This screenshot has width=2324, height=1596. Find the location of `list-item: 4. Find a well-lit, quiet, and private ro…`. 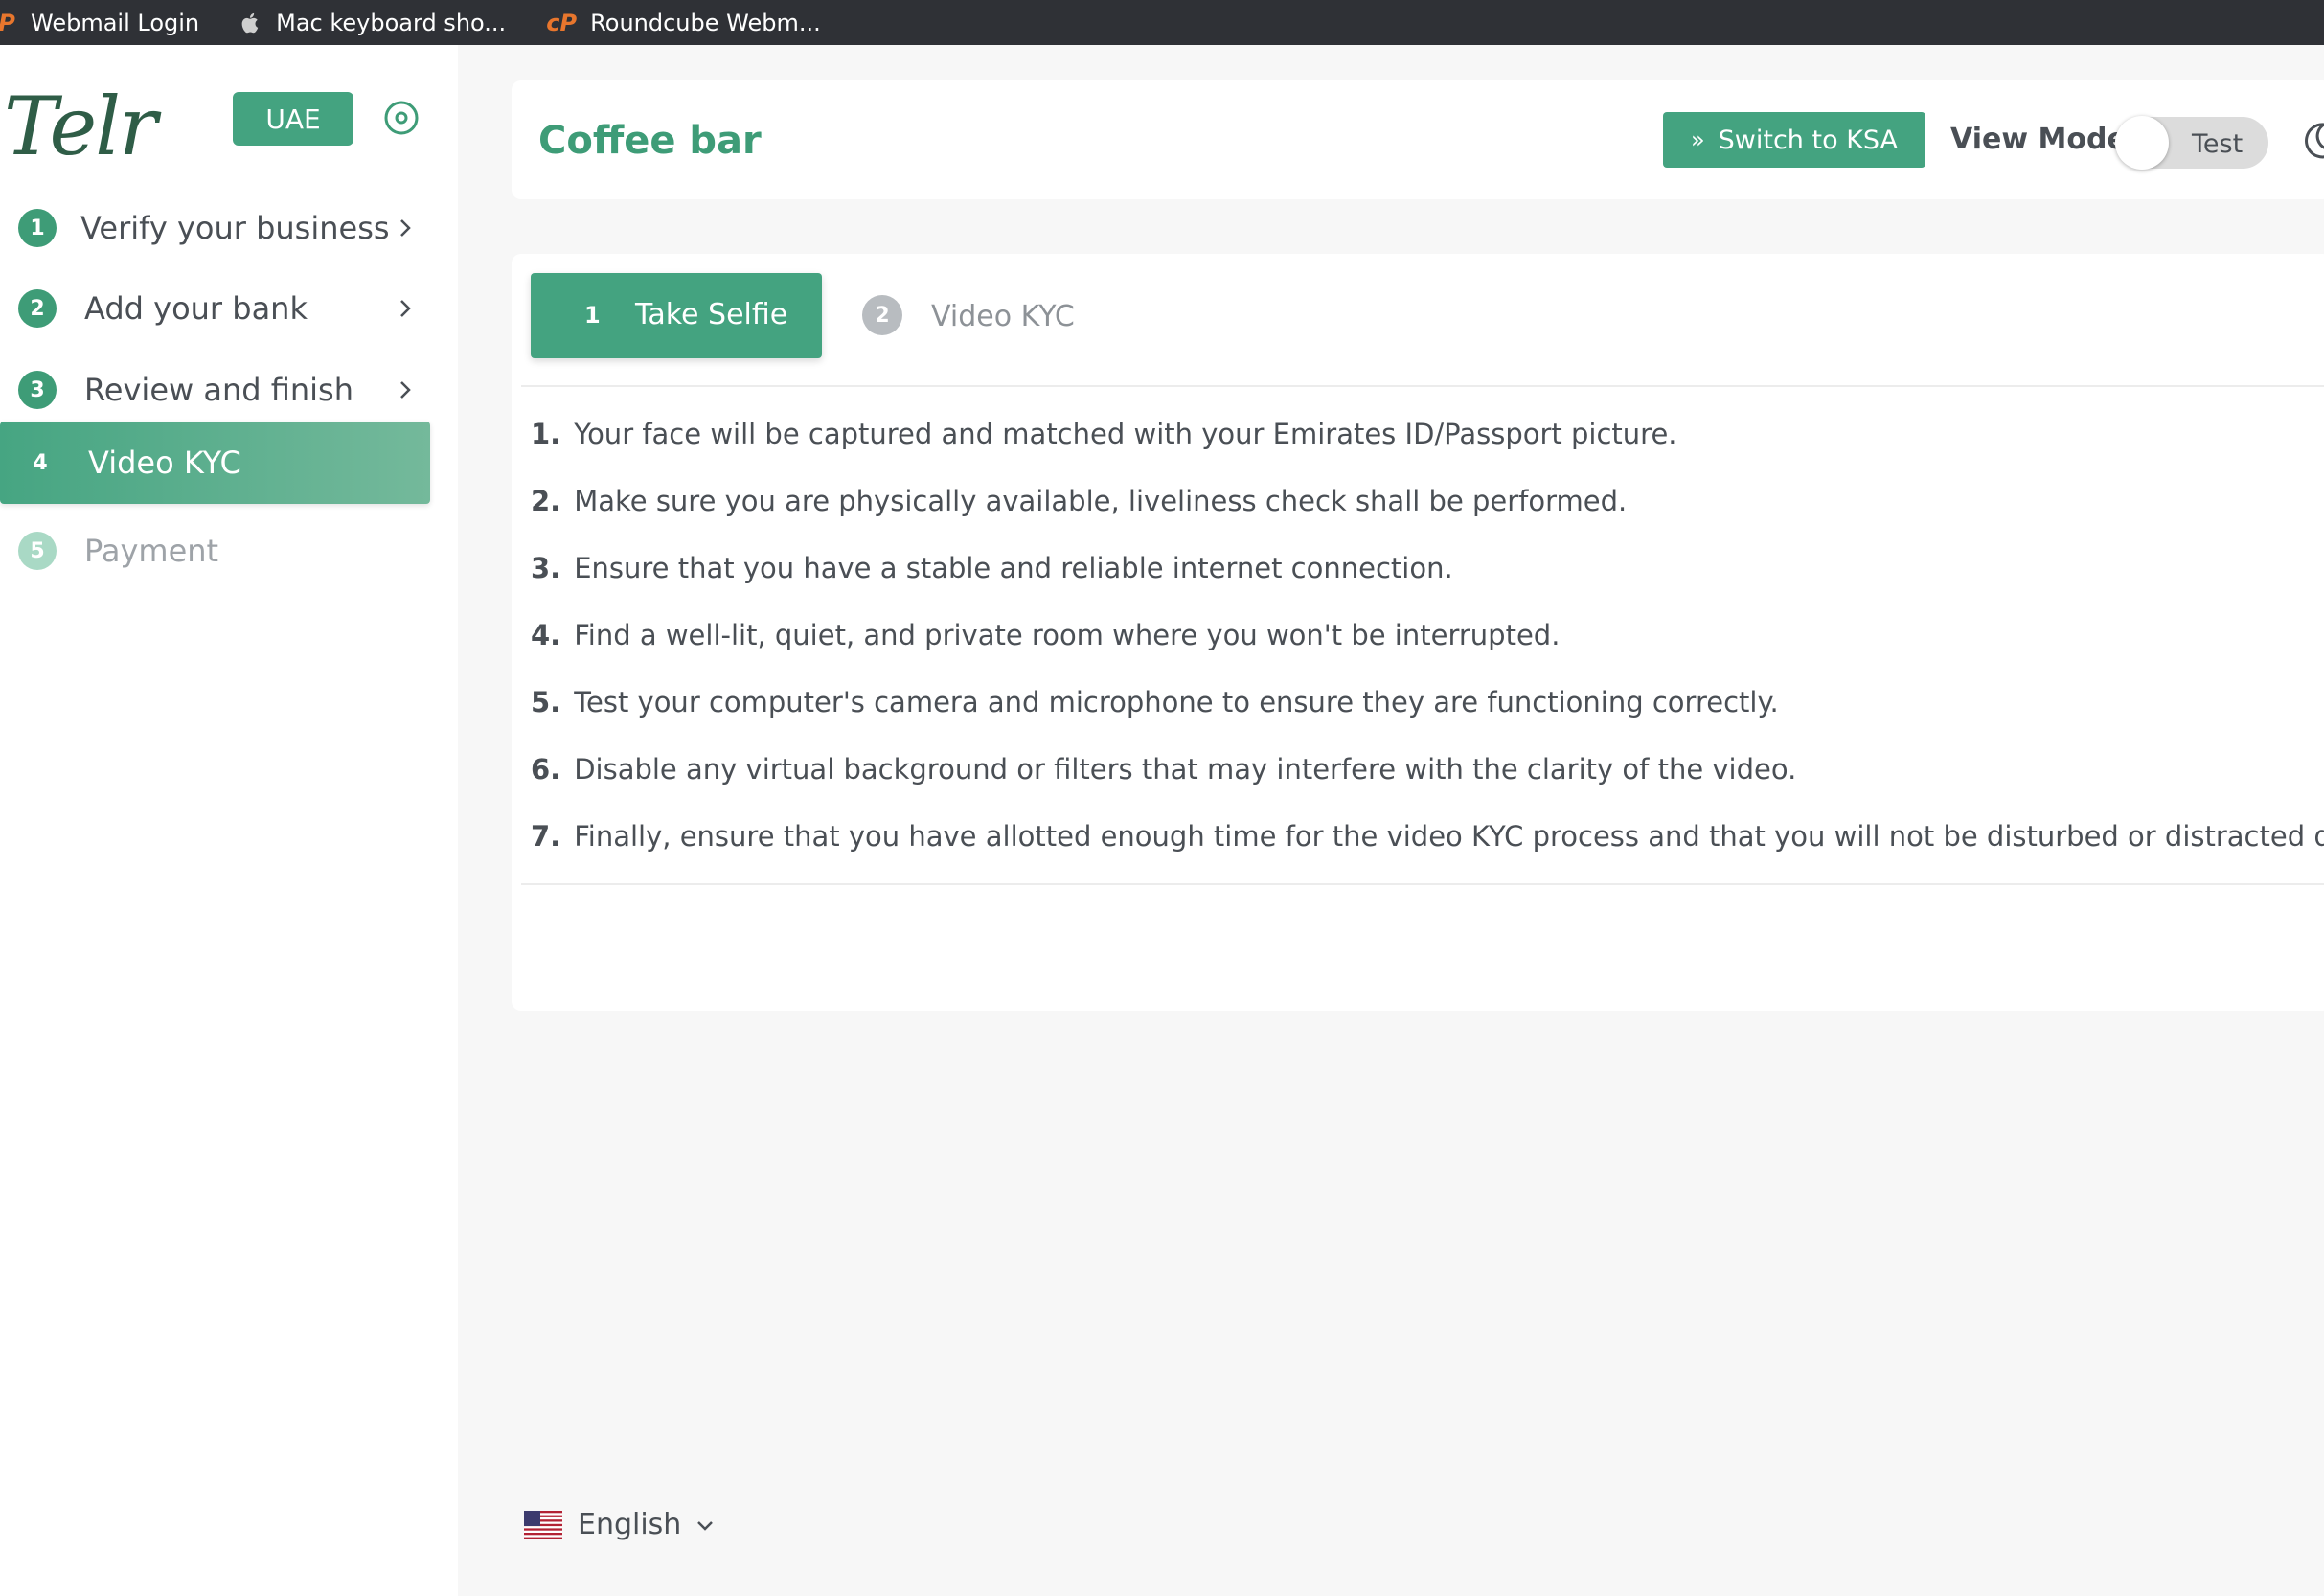

list-item: 4. Find a well-lit, quiet, and private ro… is located at coordinates (1046, 635).